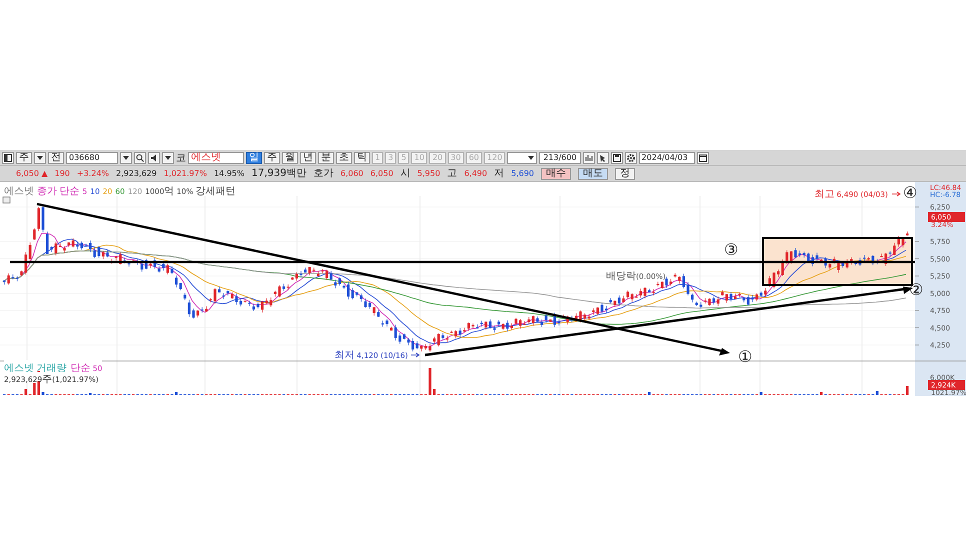  Describe the element at coordinates (910, 192) in the screenshot. I see `marker-label: ④` at that location.